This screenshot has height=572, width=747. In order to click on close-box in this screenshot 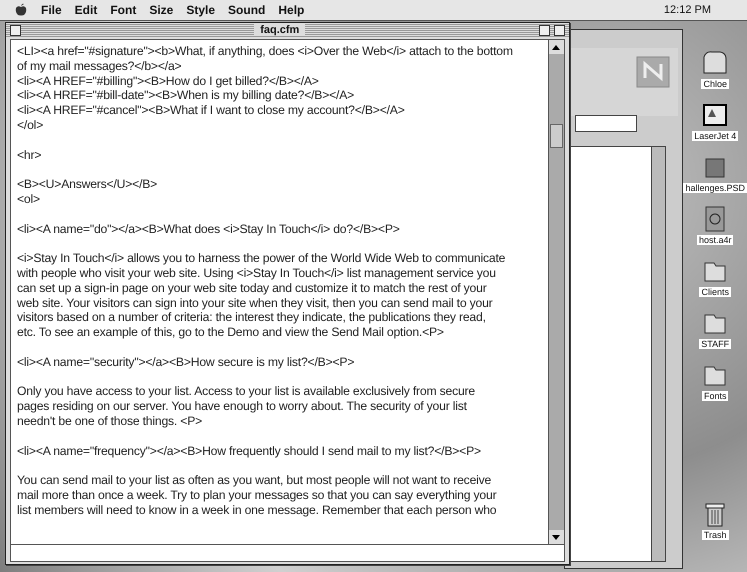, I will do `click(15, 30)`.